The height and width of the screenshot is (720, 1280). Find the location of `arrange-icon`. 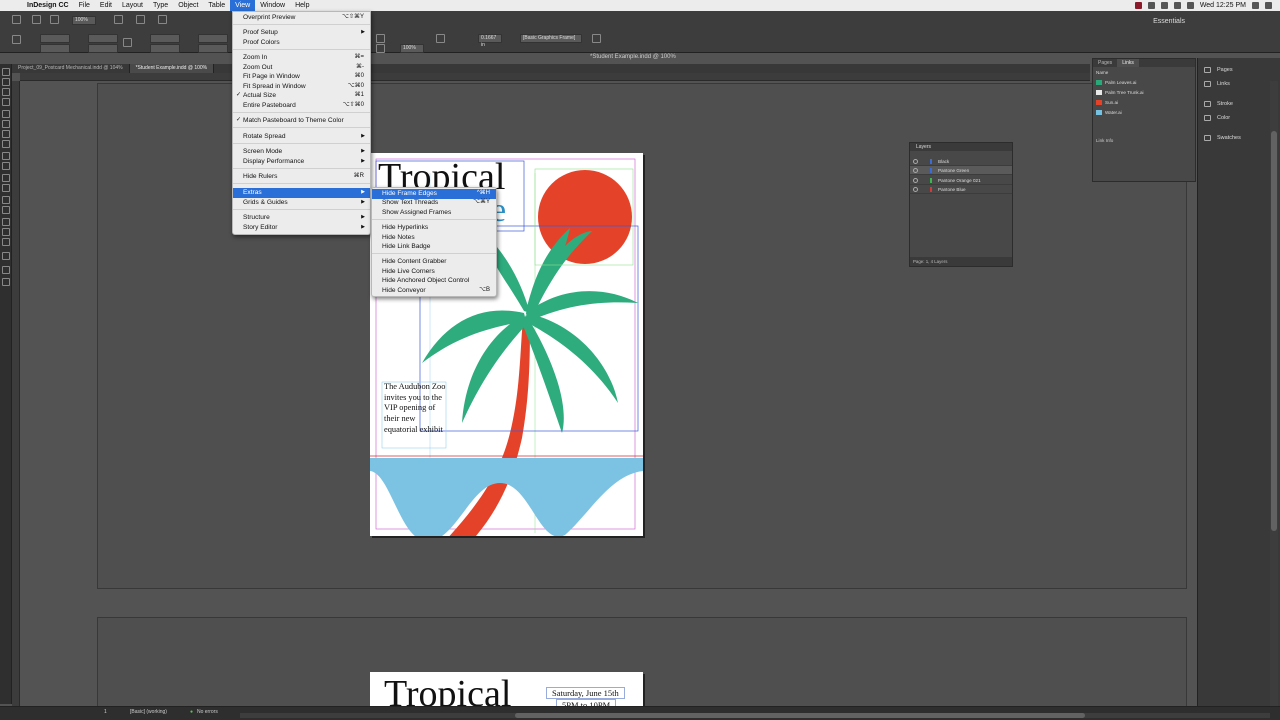

arrange-icon is located at coordinates (162, 19).